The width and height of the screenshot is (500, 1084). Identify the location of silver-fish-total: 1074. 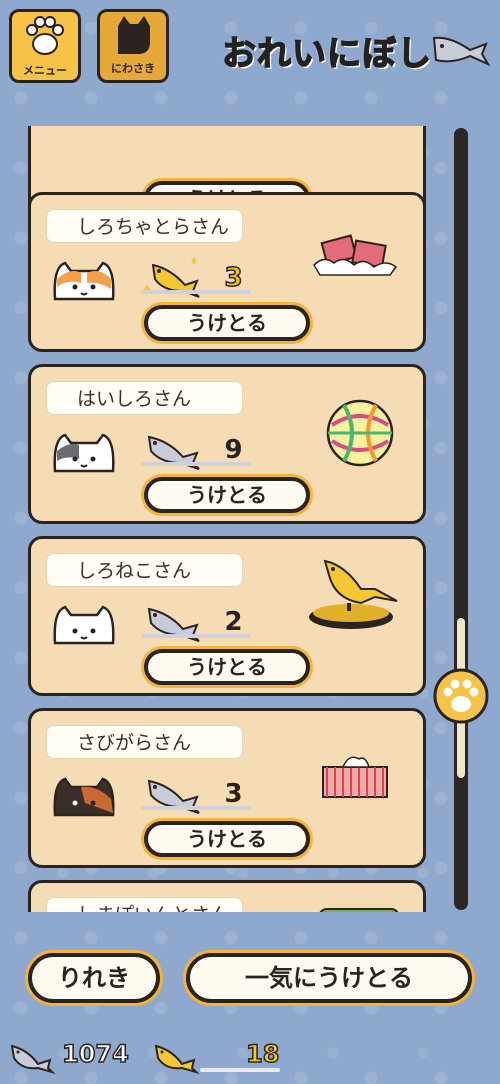
(95, 1054).